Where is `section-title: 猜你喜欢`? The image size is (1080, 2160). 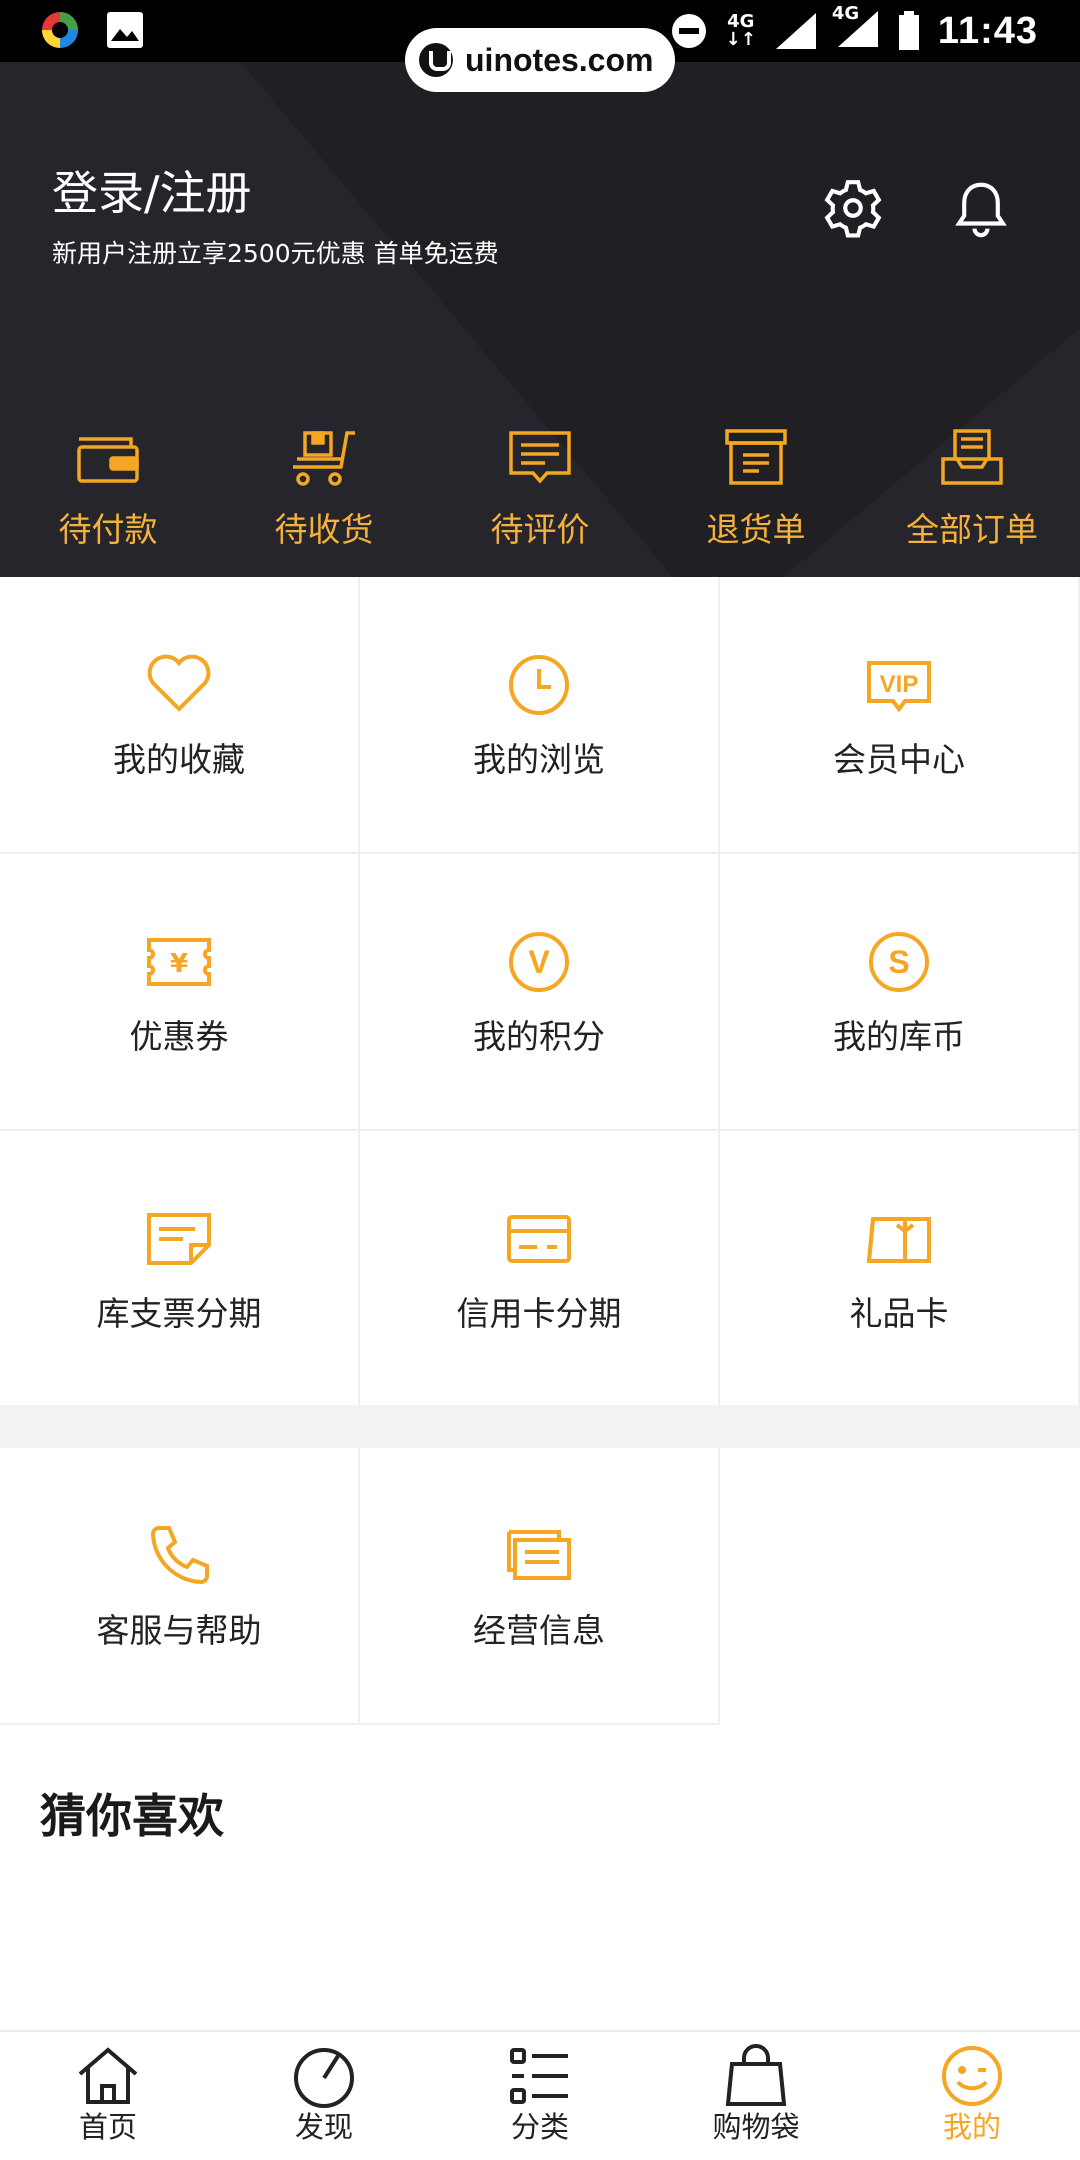 section-title: 猜你喜欢 is located at coordinates (132, 1816).